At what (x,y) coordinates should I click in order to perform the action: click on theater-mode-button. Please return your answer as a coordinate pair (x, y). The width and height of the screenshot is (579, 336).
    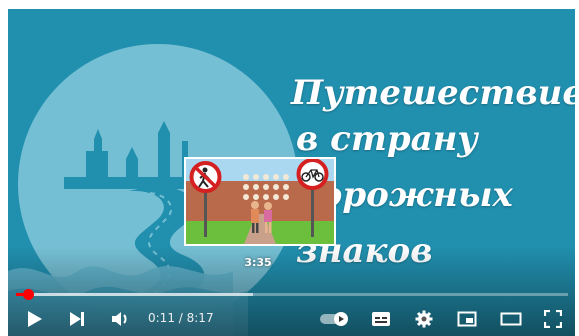
    Looking at the image, I should click on (511, 318).